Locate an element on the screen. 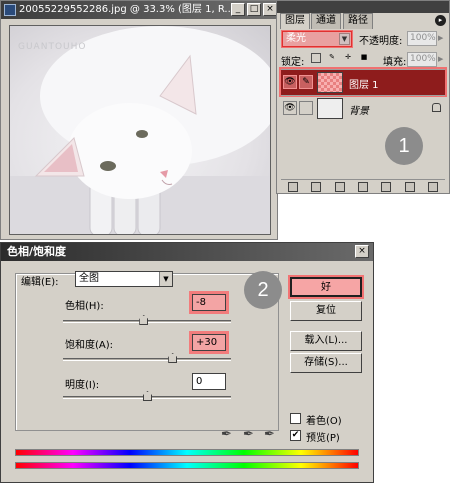 The image size is (450, 483). step-marker-1: 1 is located at coordinates (404, 146).